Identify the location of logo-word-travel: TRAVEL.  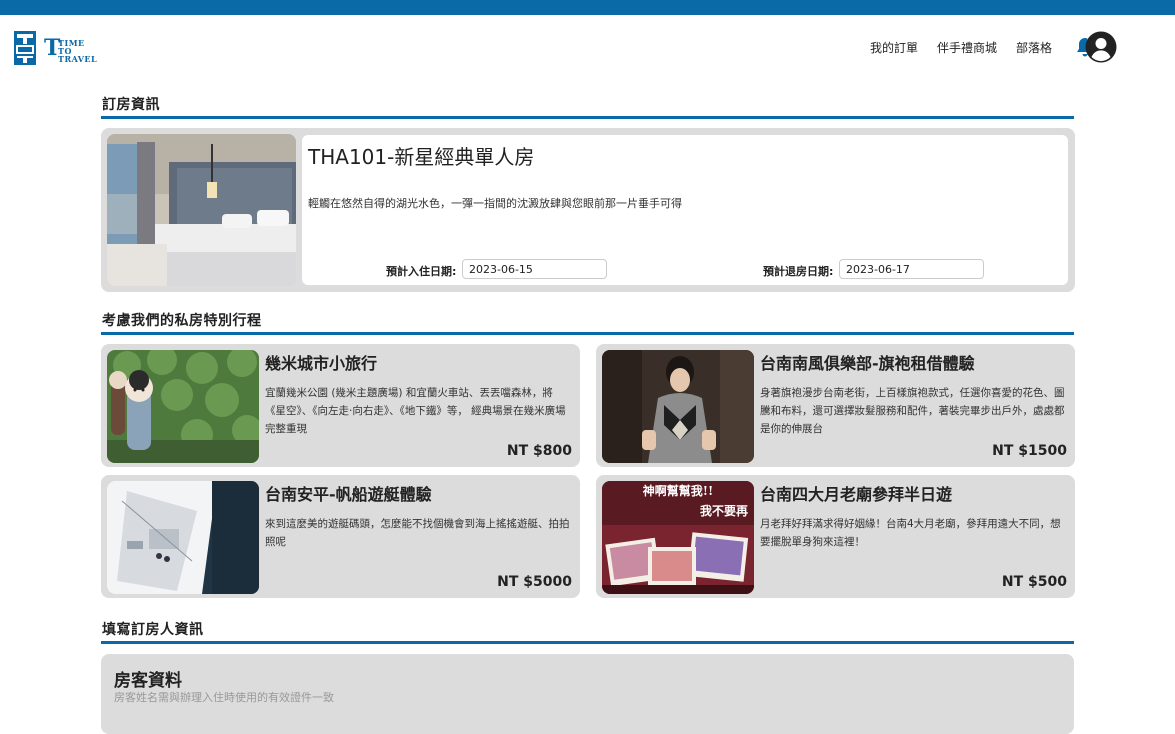
(78, 59).